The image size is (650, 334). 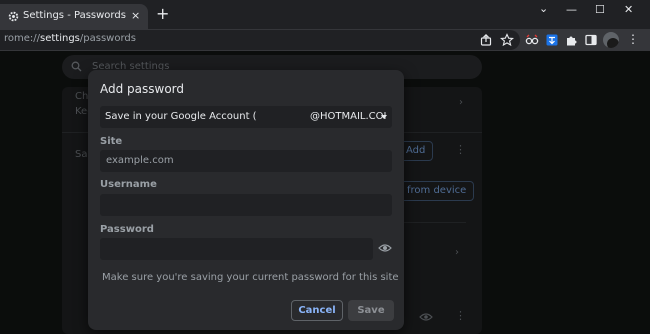 I want to click on site-label: Site, so click(x=111, y=141).